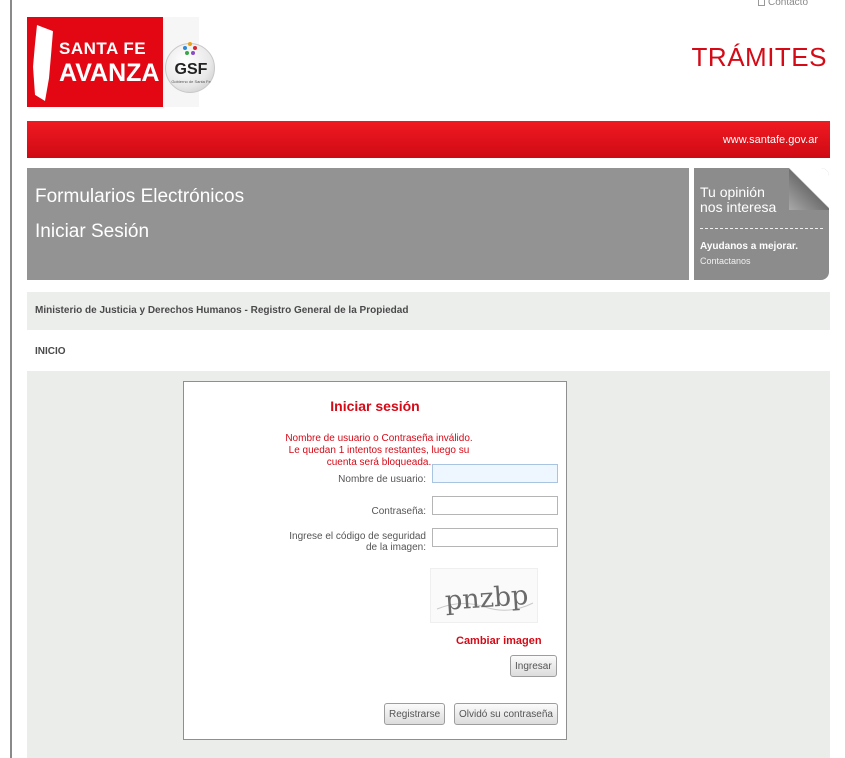 The width and height of the screenshot is (845, 758). Describe the element at coordinates (191, 81) in the screenshot. I see `gsf-seal-subtext: Gobierno de Santa Fe` at that location.